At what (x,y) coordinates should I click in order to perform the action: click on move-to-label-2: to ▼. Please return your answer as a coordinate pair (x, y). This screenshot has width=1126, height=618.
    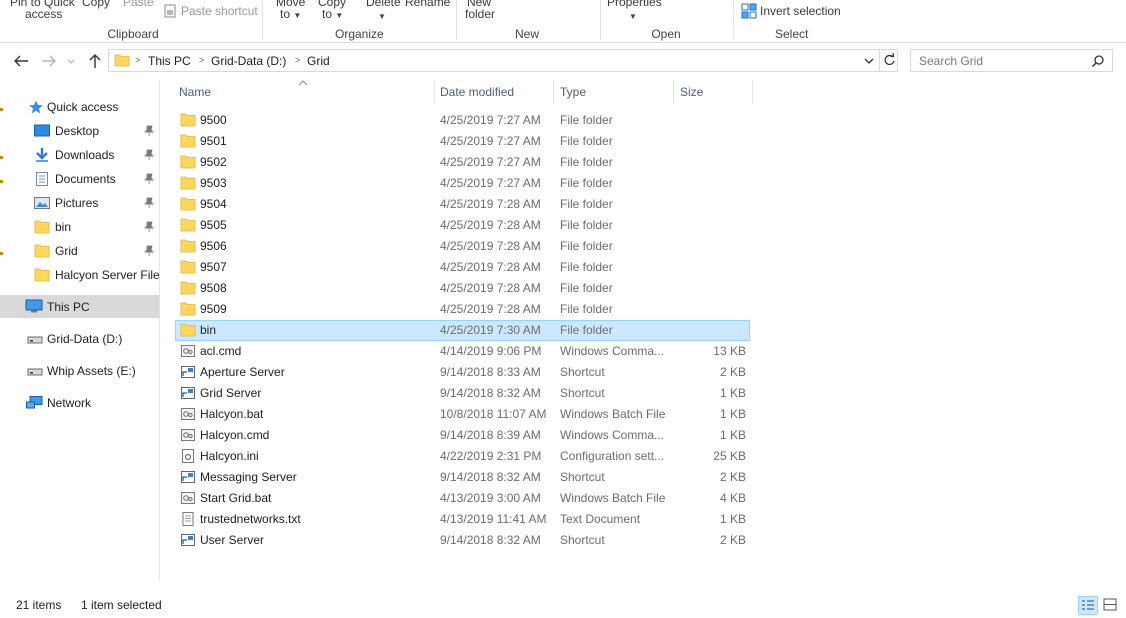
    Looking at the image, I should click on (290, 15).